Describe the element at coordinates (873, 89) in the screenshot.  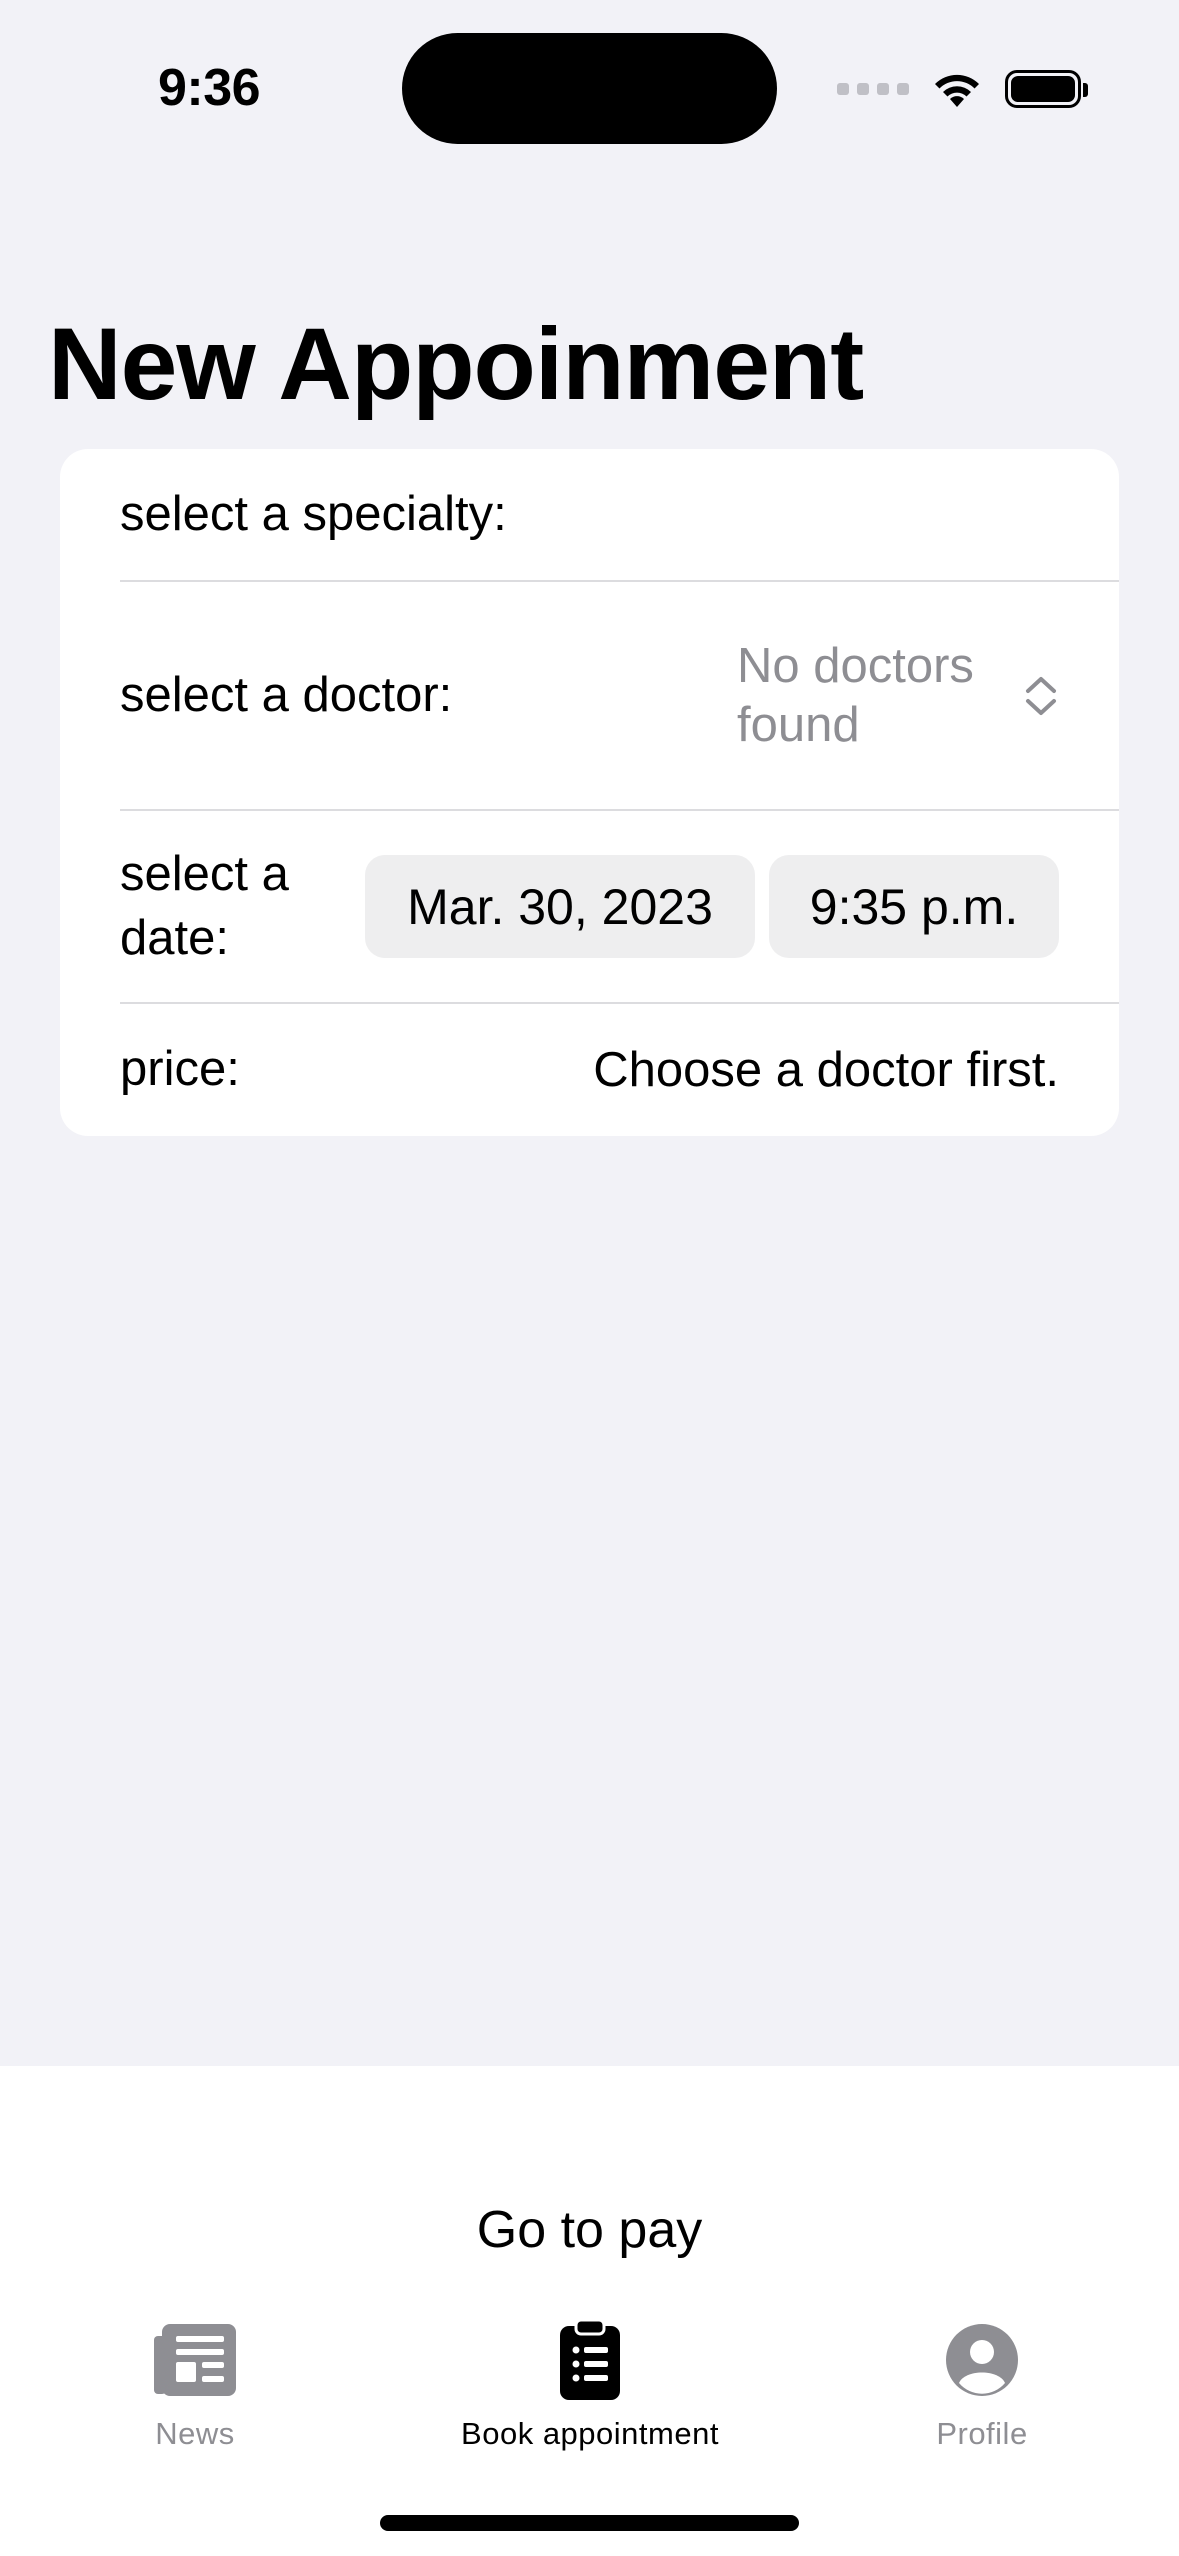
I see `cellular-signal-icon` at that location.